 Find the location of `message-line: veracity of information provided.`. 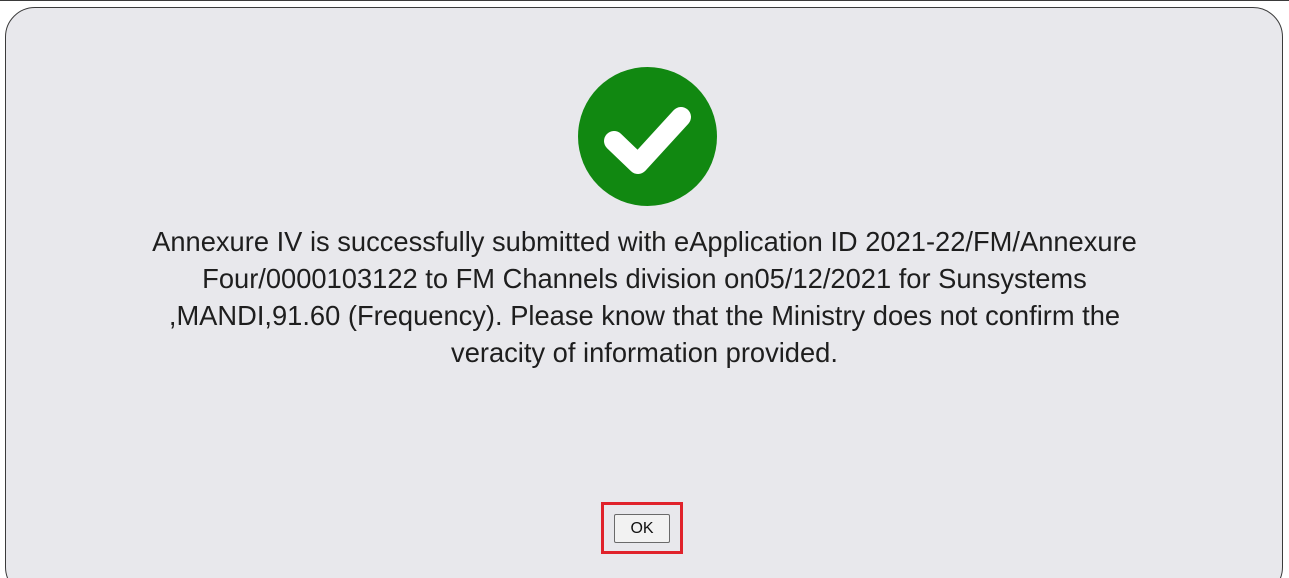

message-line: veracity of information provided. is located at coordinates (644, 352).